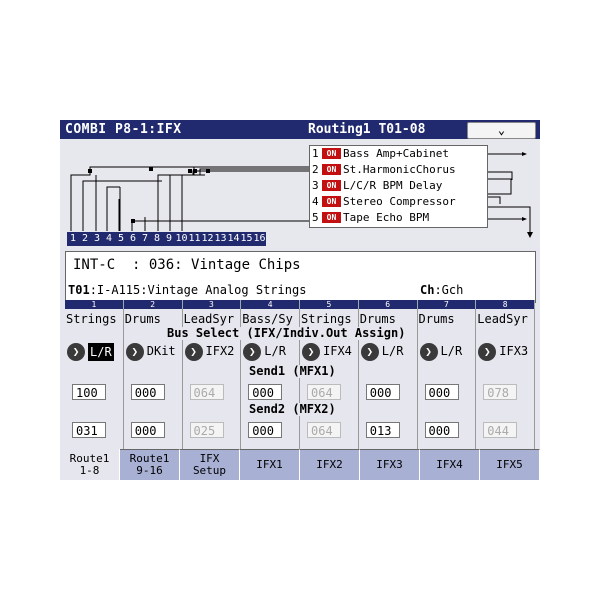  Describe the element at coordinates (388, 304) in the screenshot. I see `timbre-number: 6` at that location.